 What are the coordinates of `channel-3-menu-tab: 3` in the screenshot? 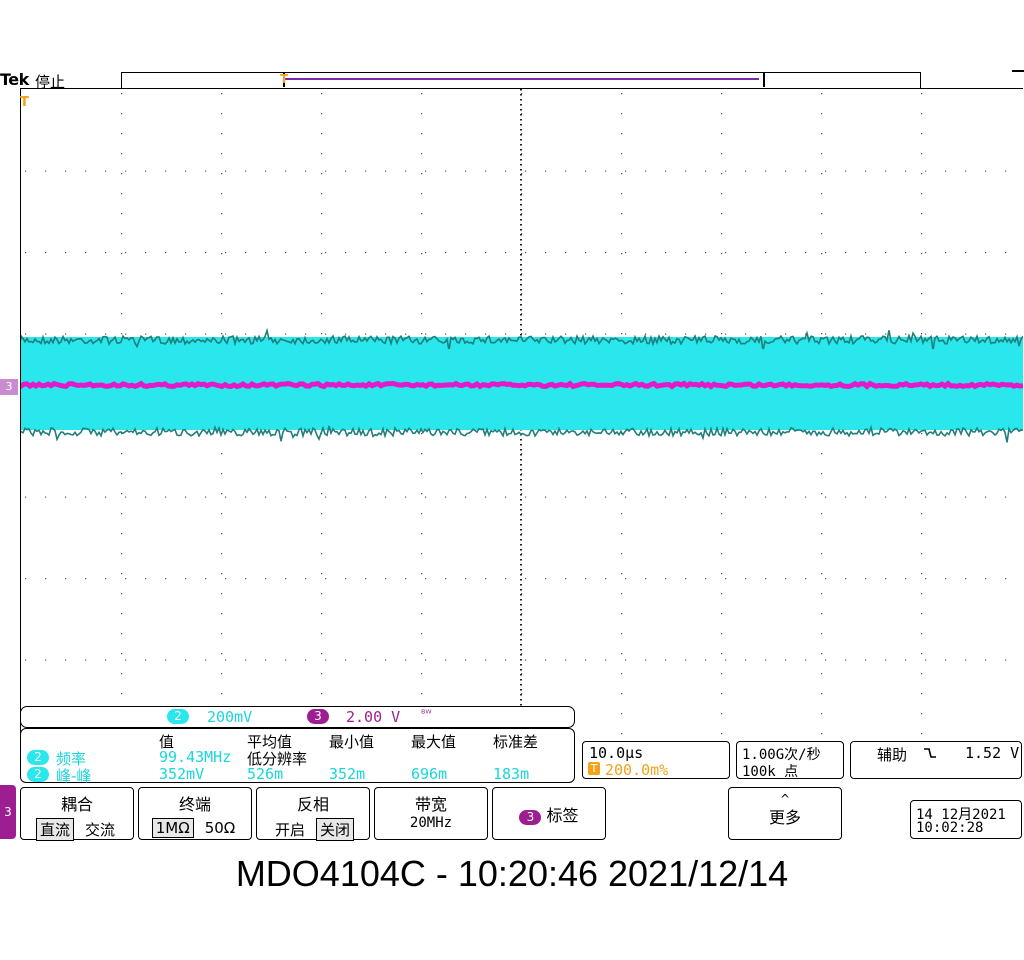 It's located at (8, 812).